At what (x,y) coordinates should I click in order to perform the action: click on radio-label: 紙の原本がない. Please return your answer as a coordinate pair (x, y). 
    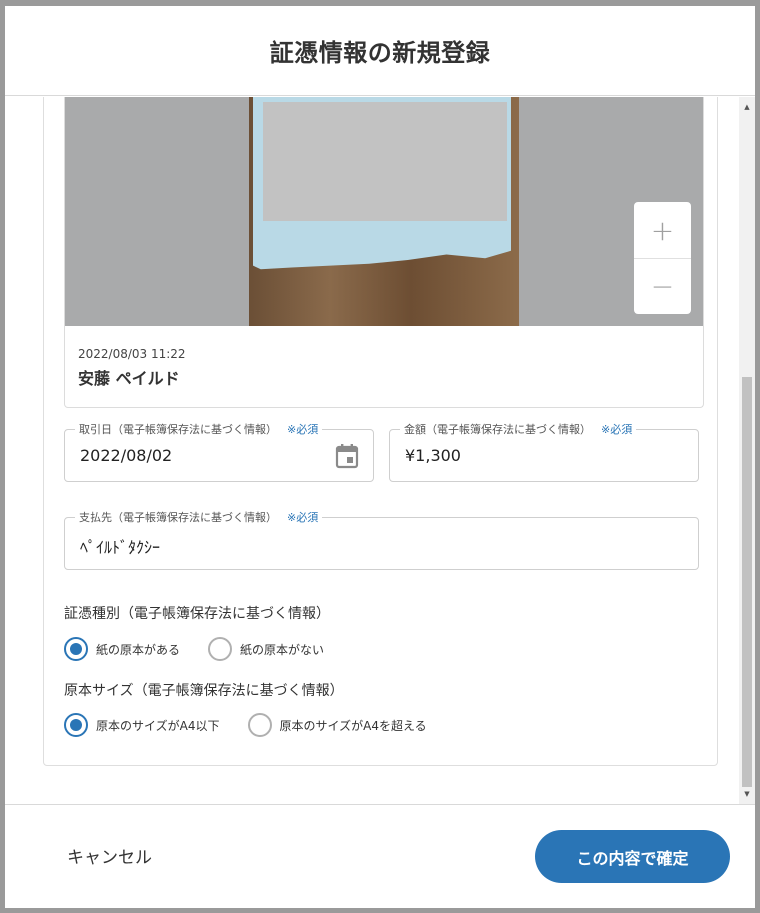
    Looking at the image, I should click on (282, 649).